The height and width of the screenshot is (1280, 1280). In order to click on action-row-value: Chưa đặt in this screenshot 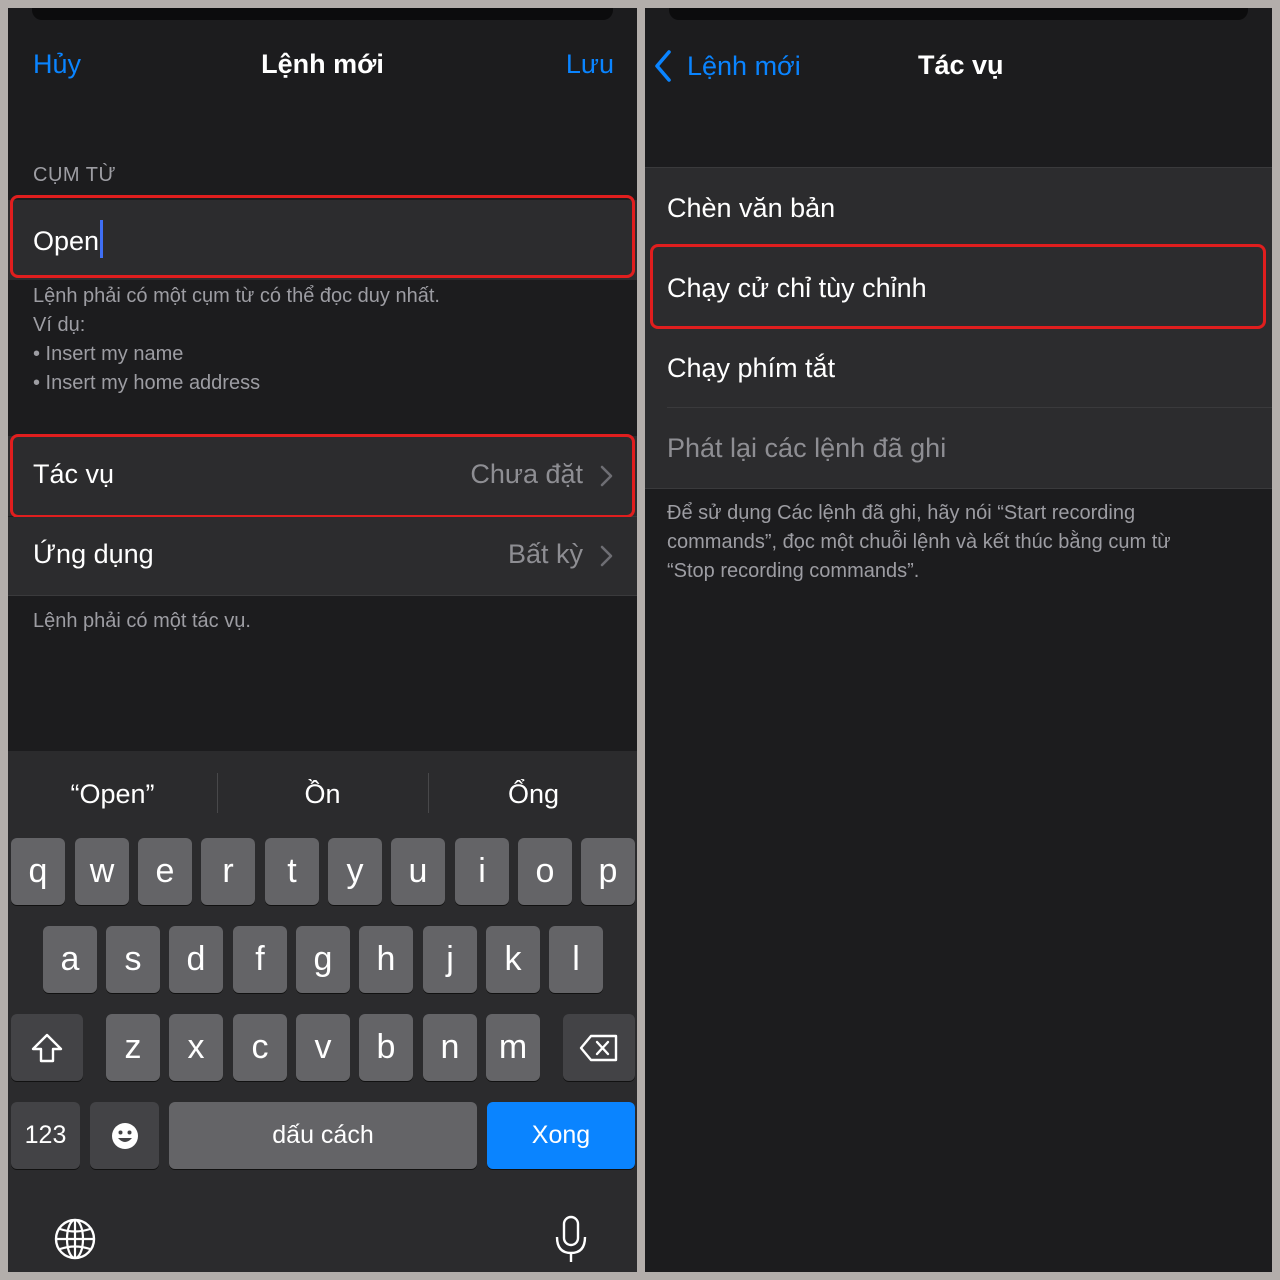, I will do `click(526, 474)`.